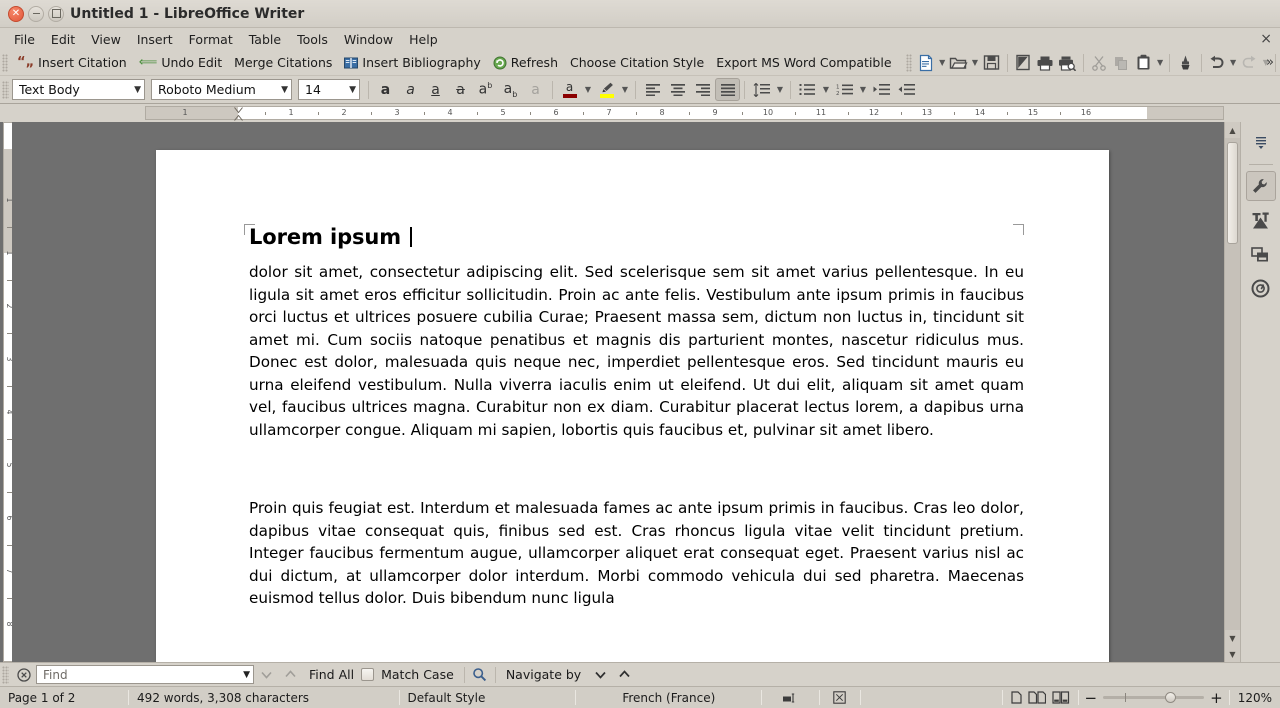 This screenshot has height=708, width=1280. I want to click on close-document-button: ×, so click(1266, 39).